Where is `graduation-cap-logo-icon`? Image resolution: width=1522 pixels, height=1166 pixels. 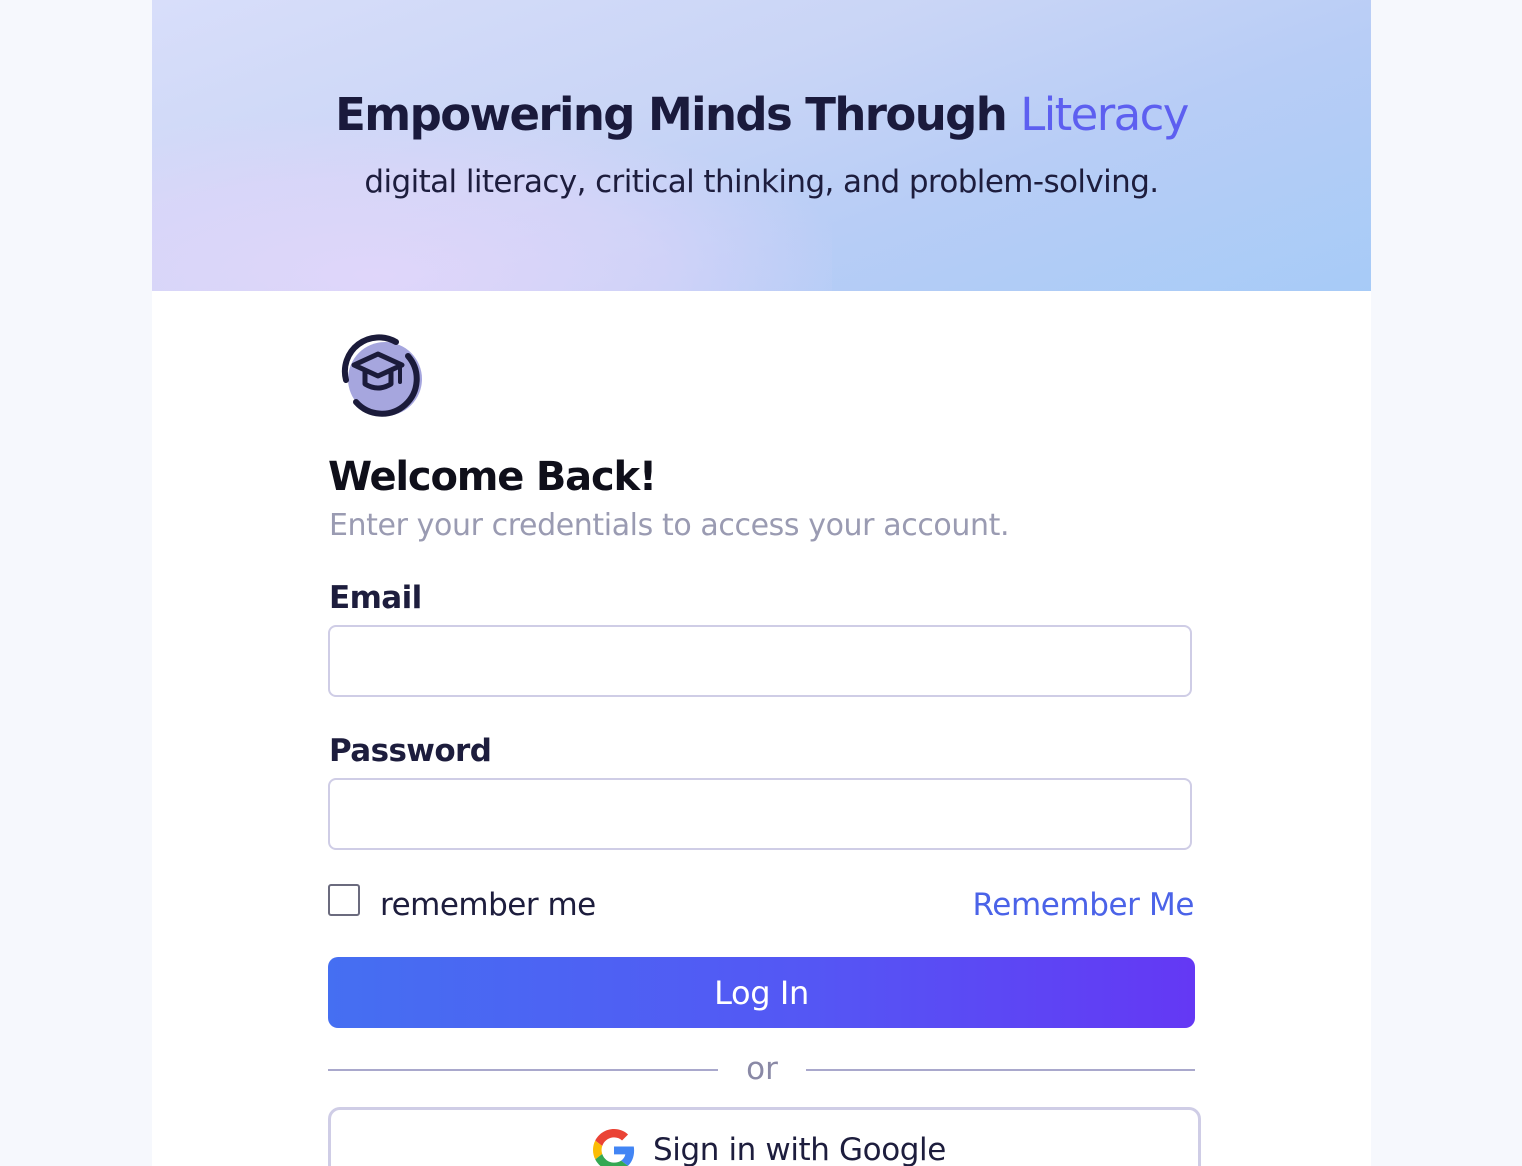
graduation-cap-logo-icon is located at coordinates (381, 375).